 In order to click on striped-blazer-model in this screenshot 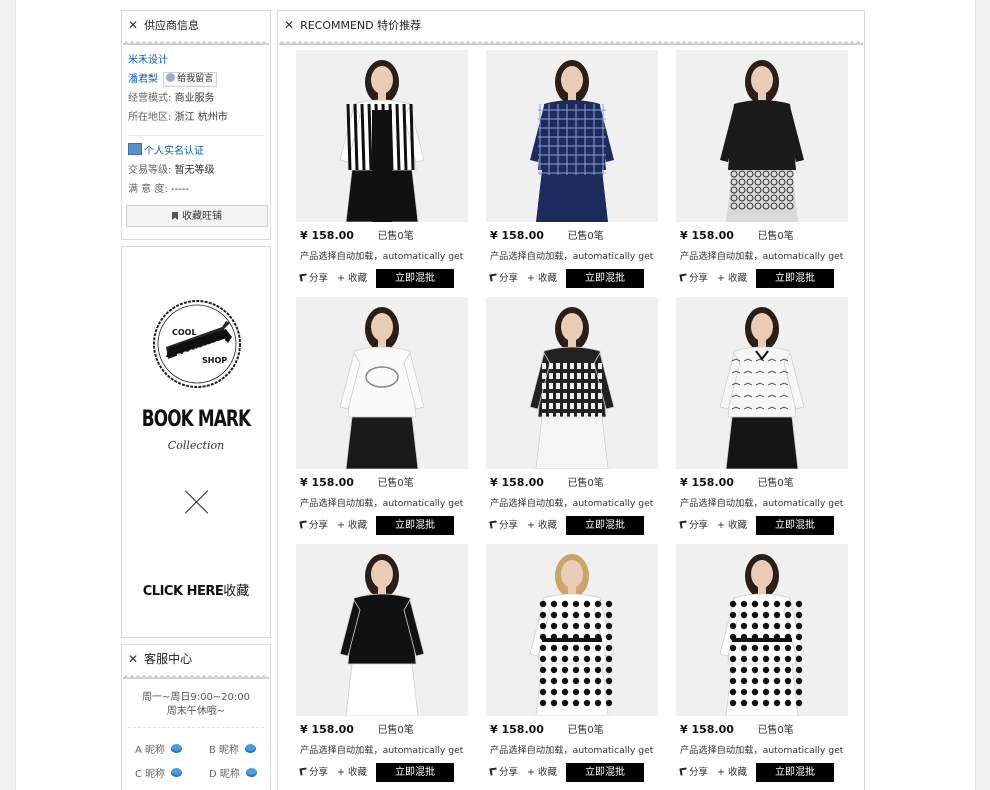, I will do `click(382, 136)`.